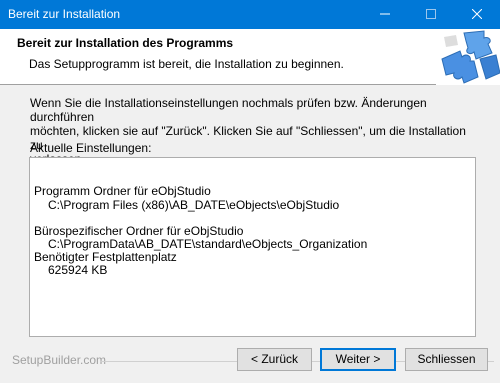  I want to click on back-button: < Zurück, so click(274, 359).